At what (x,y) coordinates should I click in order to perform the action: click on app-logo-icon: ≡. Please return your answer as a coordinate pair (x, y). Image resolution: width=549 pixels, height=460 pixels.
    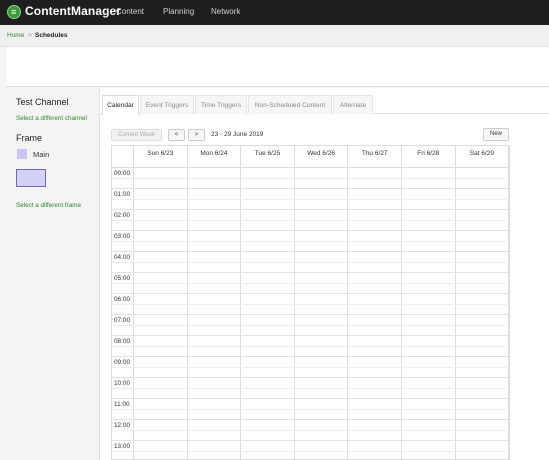
    Looking at the image, I should click on (14, 12).